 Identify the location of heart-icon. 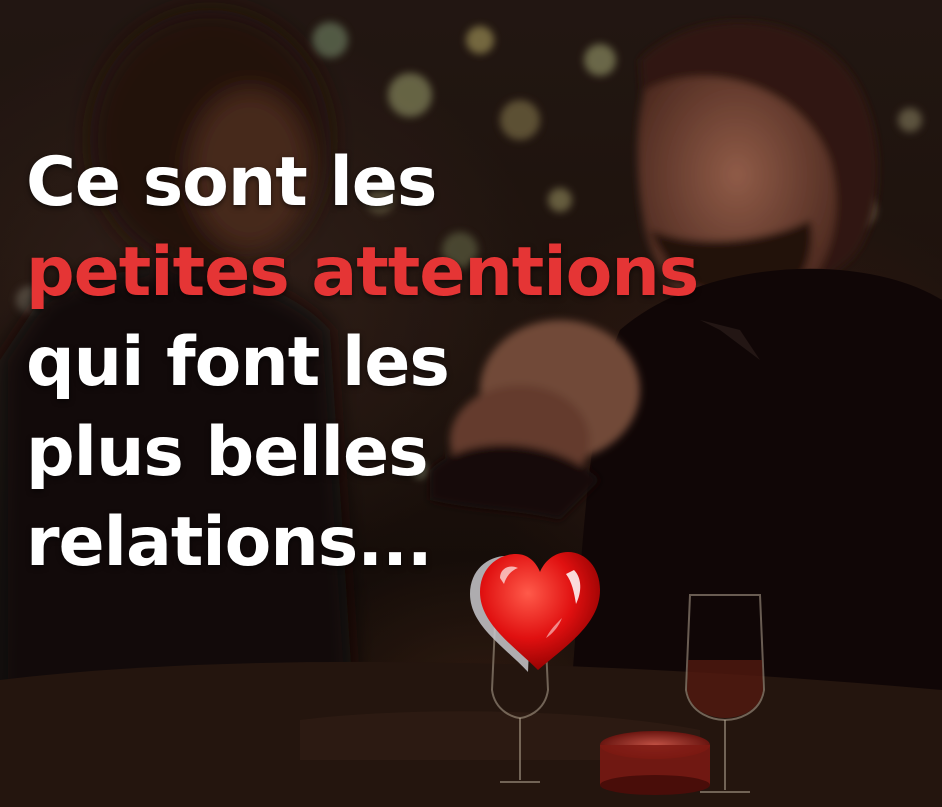
(535, 612).